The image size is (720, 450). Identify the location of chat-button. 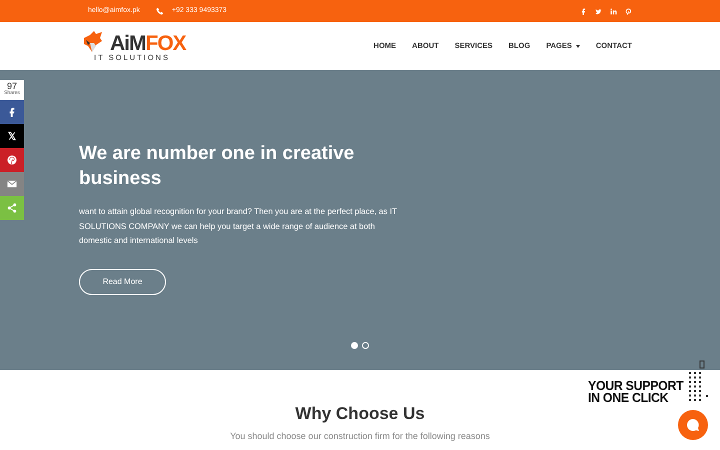
(693, 425).